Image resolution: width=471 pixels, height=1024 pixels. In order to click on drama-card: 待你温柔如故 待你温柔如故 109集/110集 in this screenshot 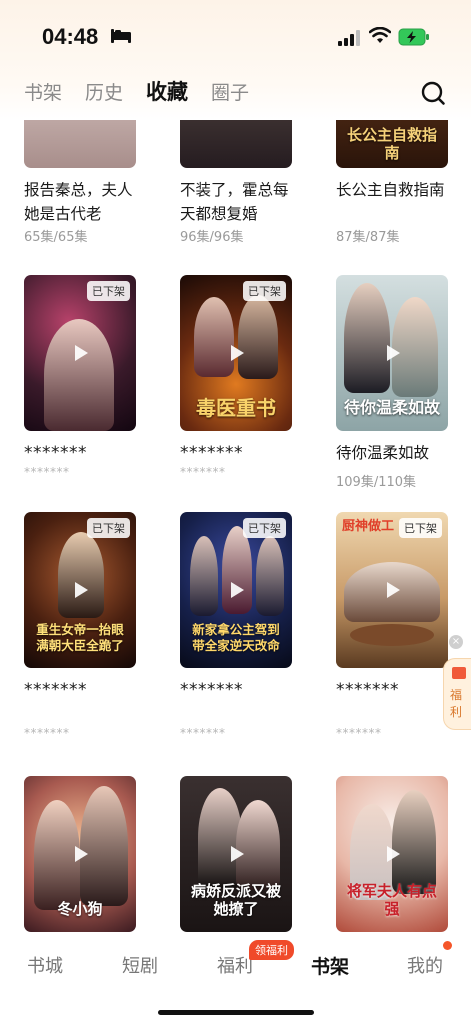, I will do `click(392, 382)`.